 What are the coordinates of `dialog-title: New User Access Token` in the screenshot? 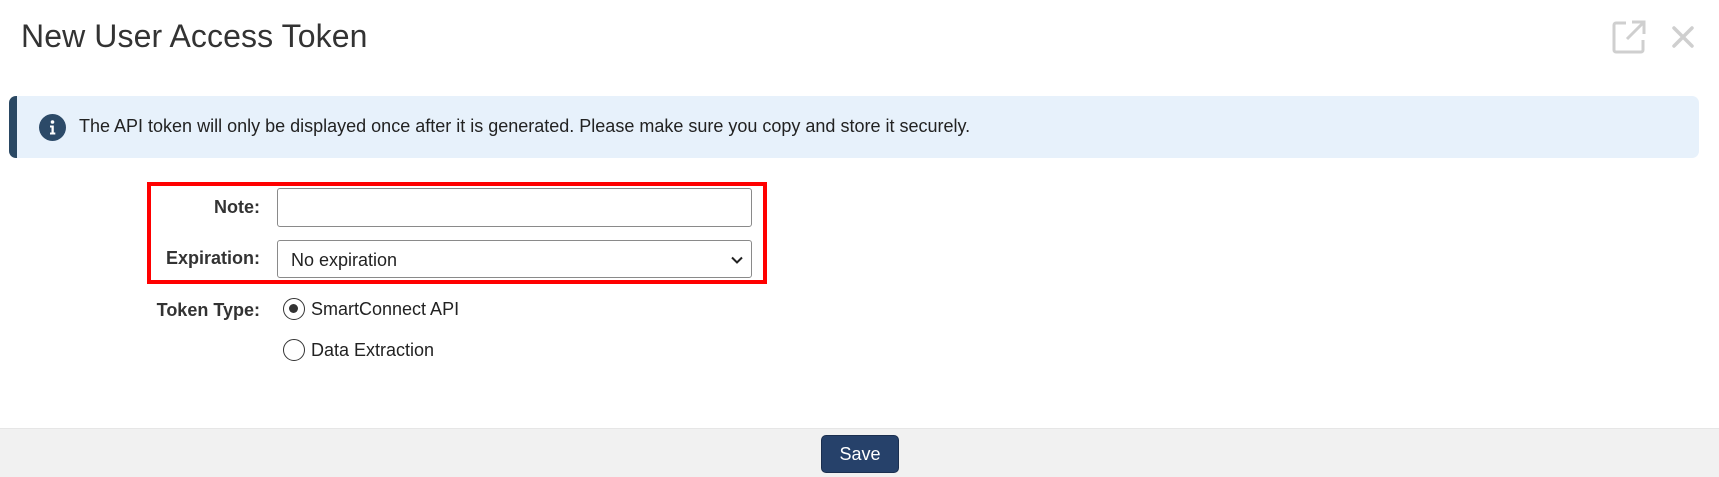 It's located at (194, 36).